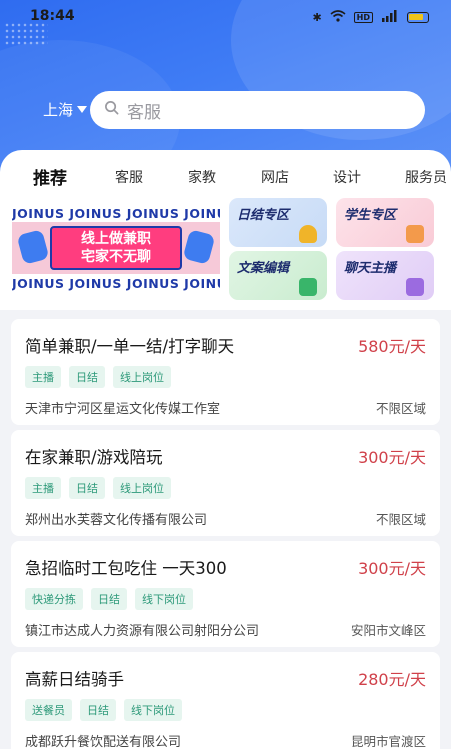 The image size is (451, 749). I want to click on tile-live-chat: 聊天主播, so click(385, 275).